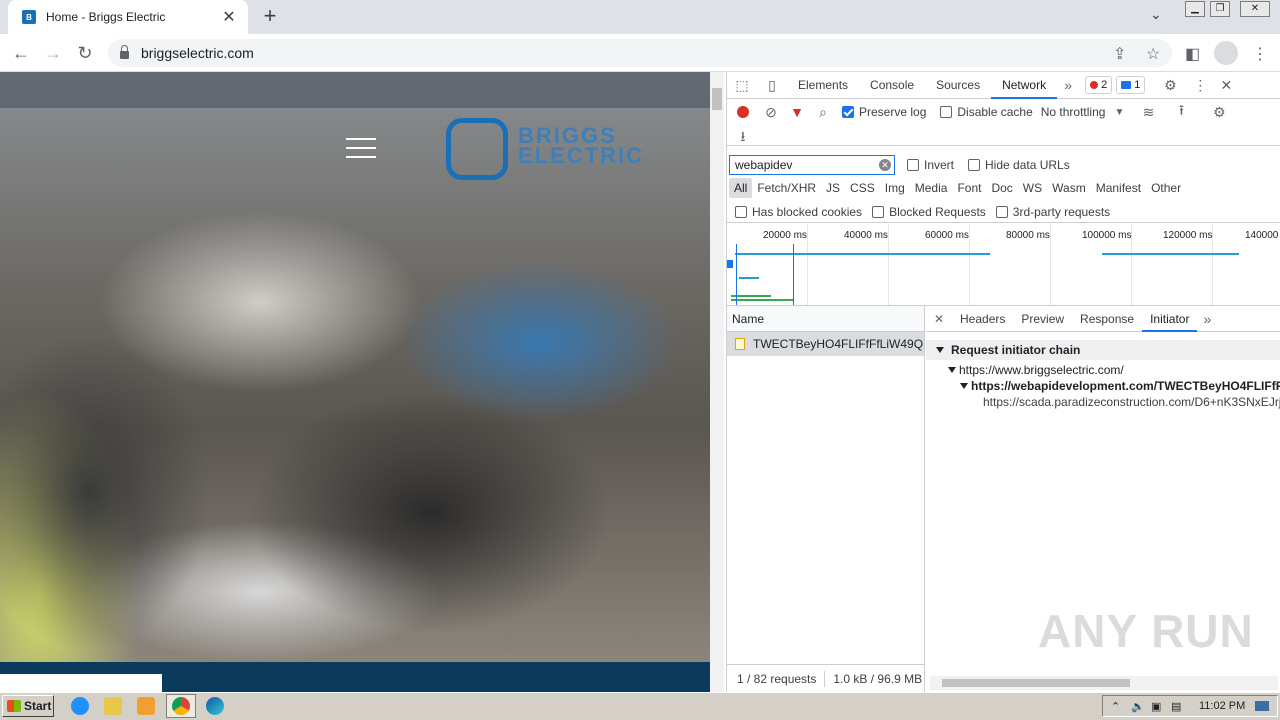 The height and width of the screenshot is (720, 1280). Describe the element at coordinates (270, 16) in the screenshot. I see `new-tab-button: +` at that location.